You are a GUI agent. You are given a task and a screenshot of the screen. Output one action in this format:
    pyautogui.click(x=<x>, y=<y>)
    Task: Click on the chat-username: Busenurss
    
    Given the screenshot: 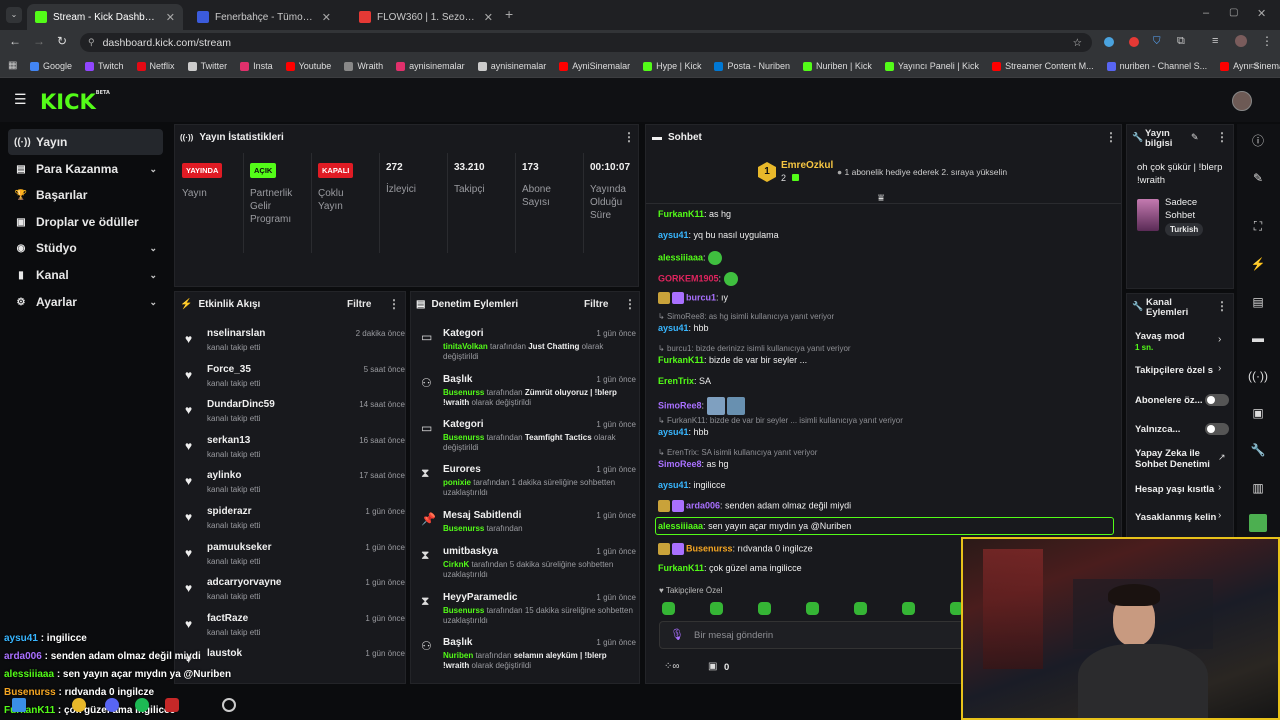 What is the action you would take?
    pyautogui.click(x=709, y=548)
    